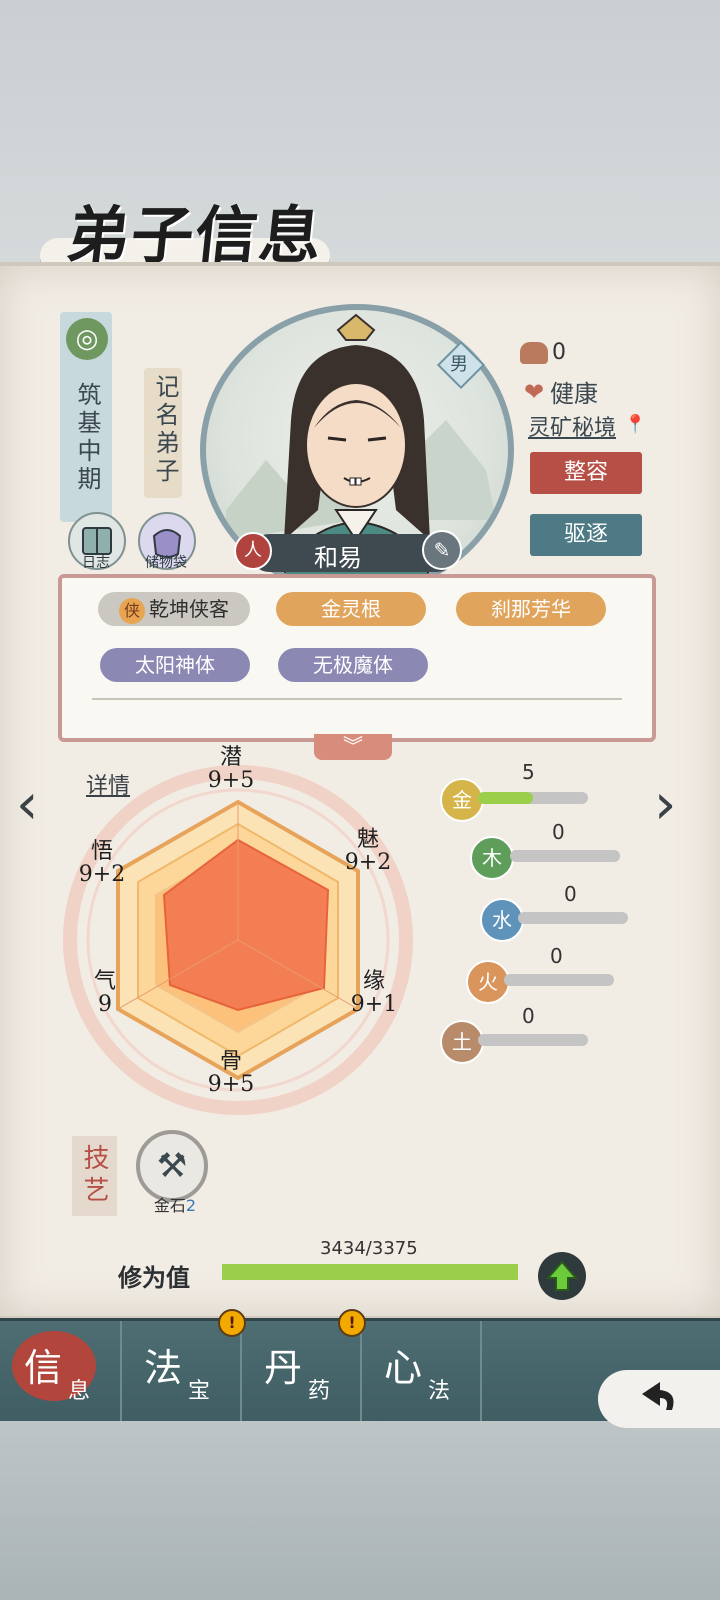 The image size is (720, 1600). What do you see at coordinates (572, 426) in the screenshot?
I see `location-link: 灵矿秘境` at bounding box center [572, 426].